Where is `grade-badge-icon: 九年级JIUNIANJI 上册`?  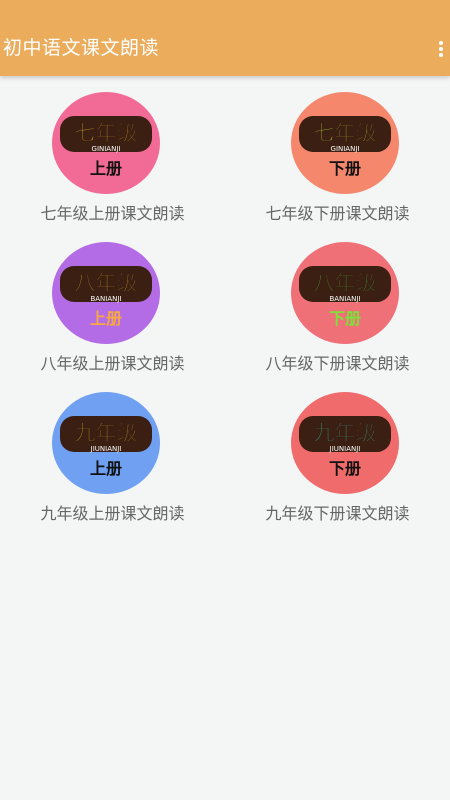 grade-badge-icon: 九年级JIUNIANJI 上册 is located at coordinates (106, 447).